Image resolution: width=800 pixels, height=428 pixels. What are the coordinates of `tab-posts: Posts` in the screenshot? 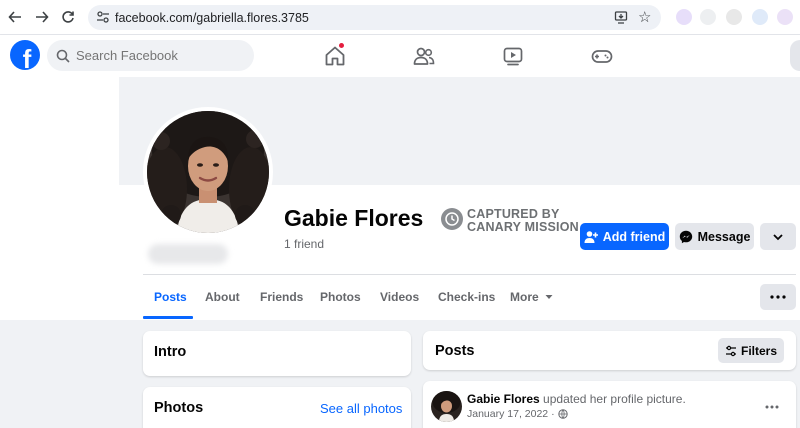 It's located at (170, 297).